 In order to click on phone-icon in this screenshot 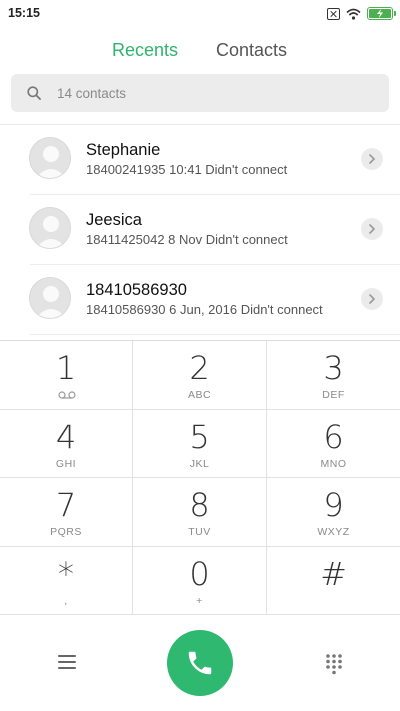, I will do `click(200, 663)`.